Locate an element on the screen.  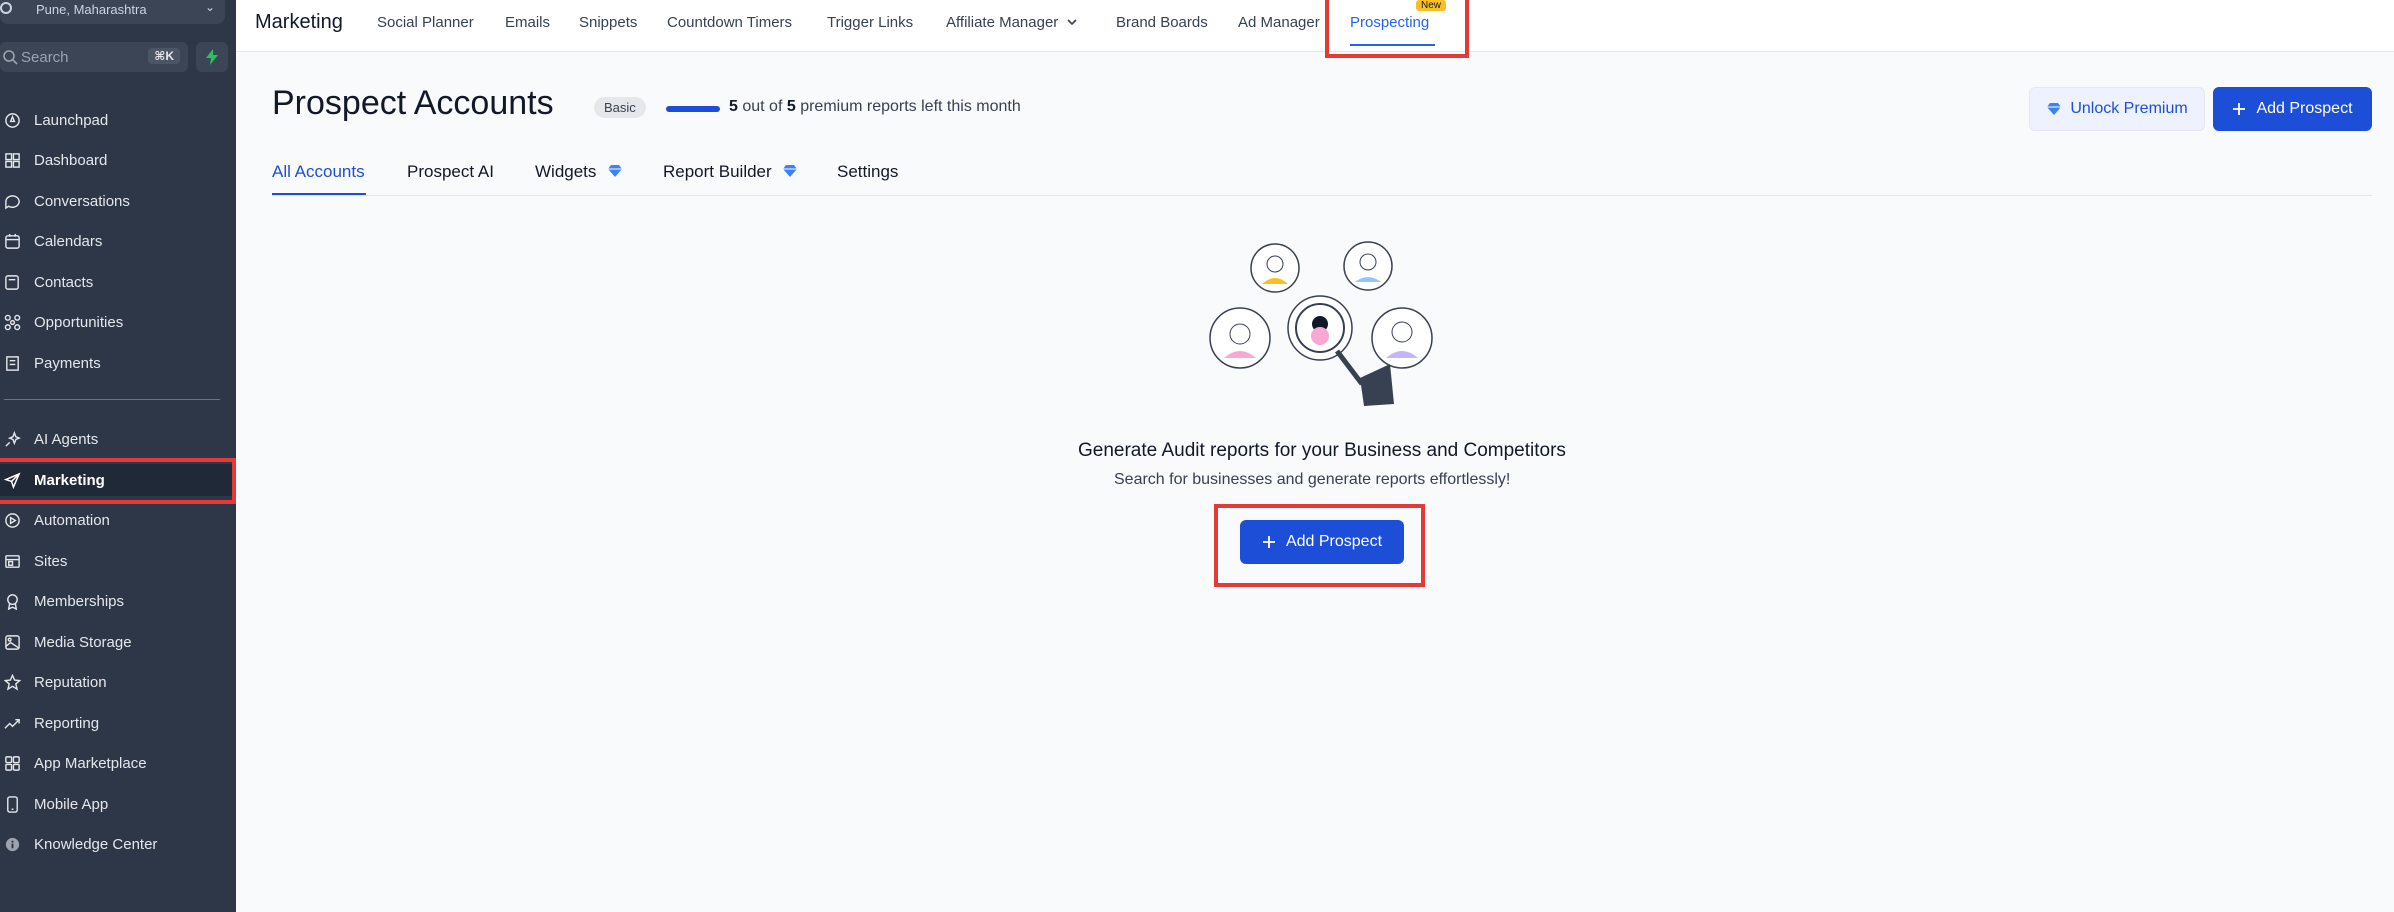
plan-badge: Basic is located at coordinates (620, 107).